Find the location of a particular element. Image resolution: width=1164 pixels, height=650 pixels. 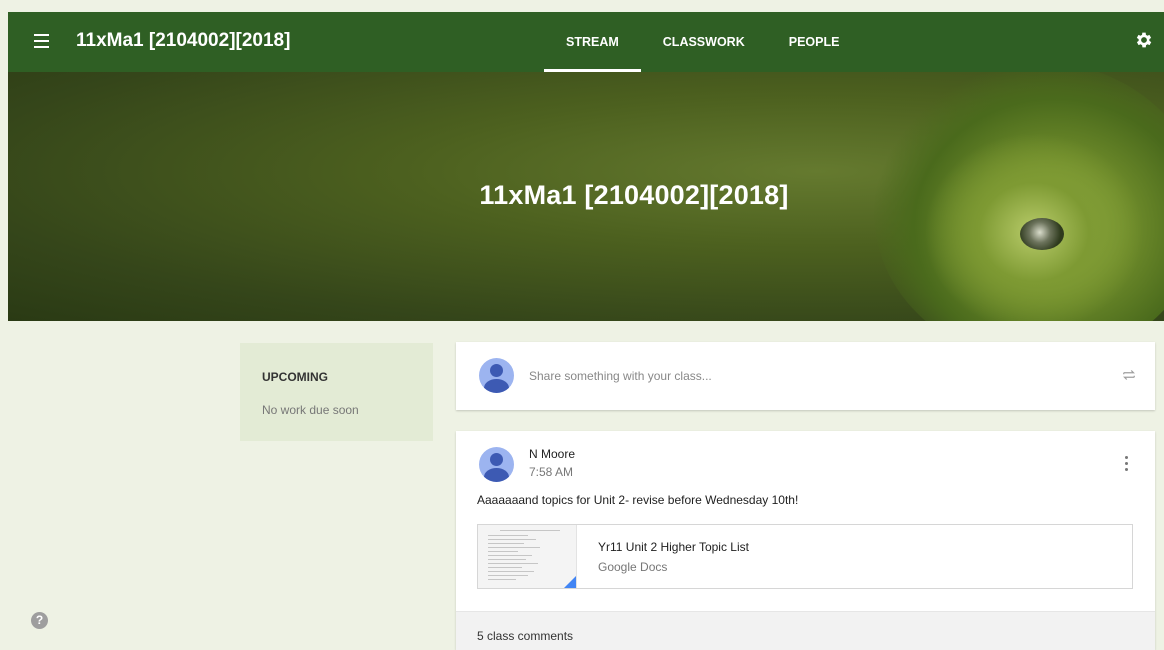

class-title: 11xMa1 [2104002][2018] is located at coordinates (183, 41).